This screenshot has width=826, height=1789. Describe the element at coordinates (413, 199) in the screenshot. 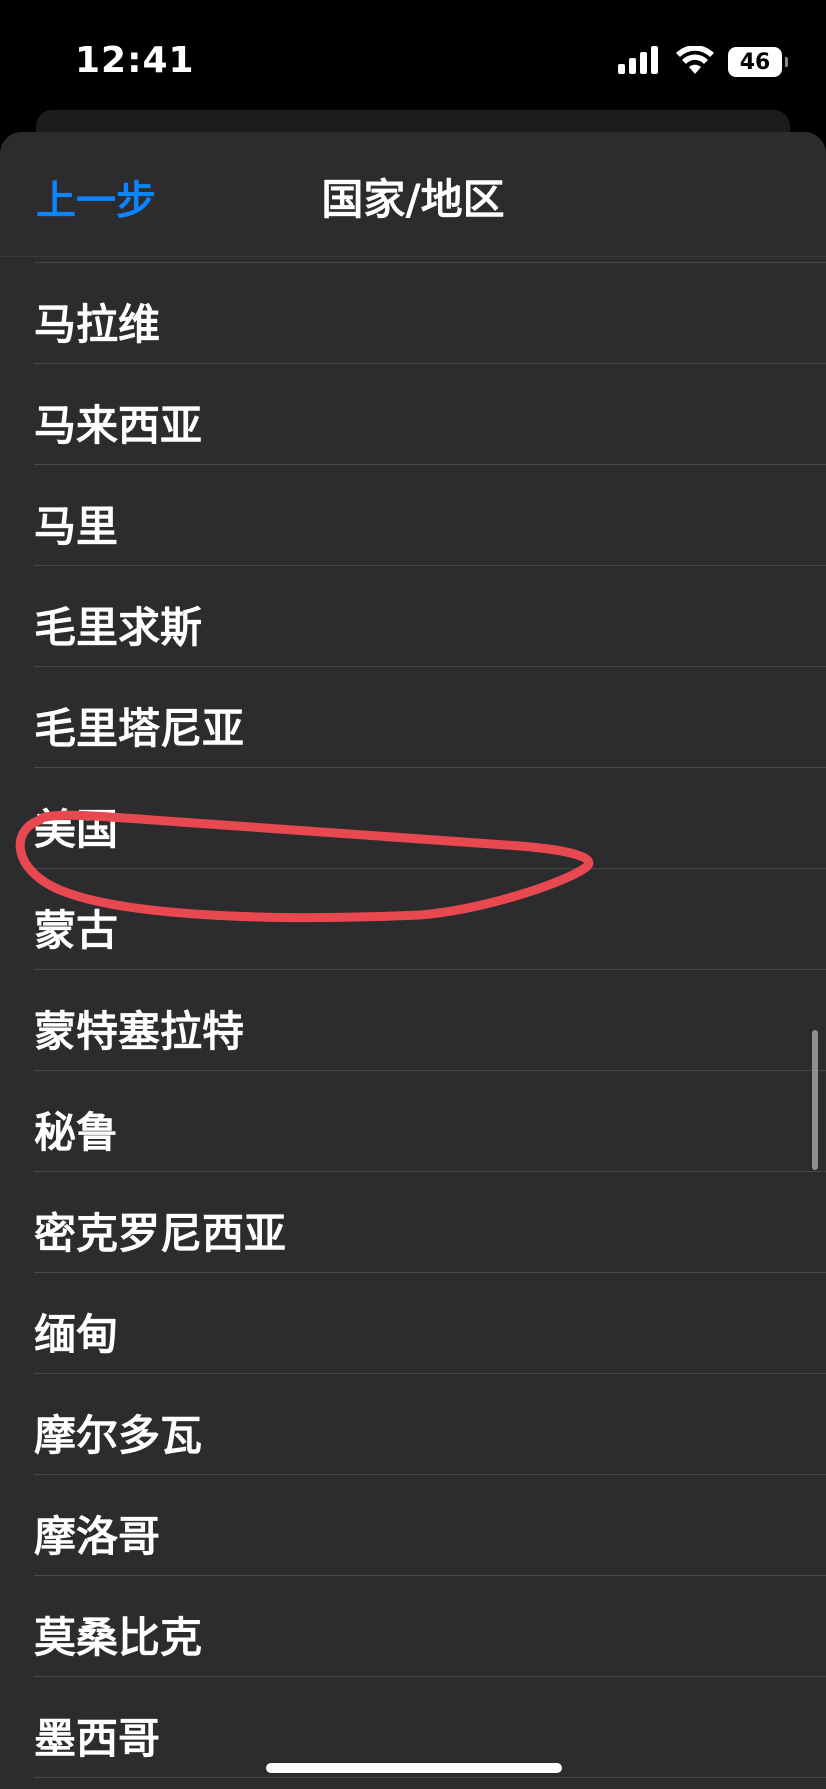

I see `page-title: 国家/地区` at that location.